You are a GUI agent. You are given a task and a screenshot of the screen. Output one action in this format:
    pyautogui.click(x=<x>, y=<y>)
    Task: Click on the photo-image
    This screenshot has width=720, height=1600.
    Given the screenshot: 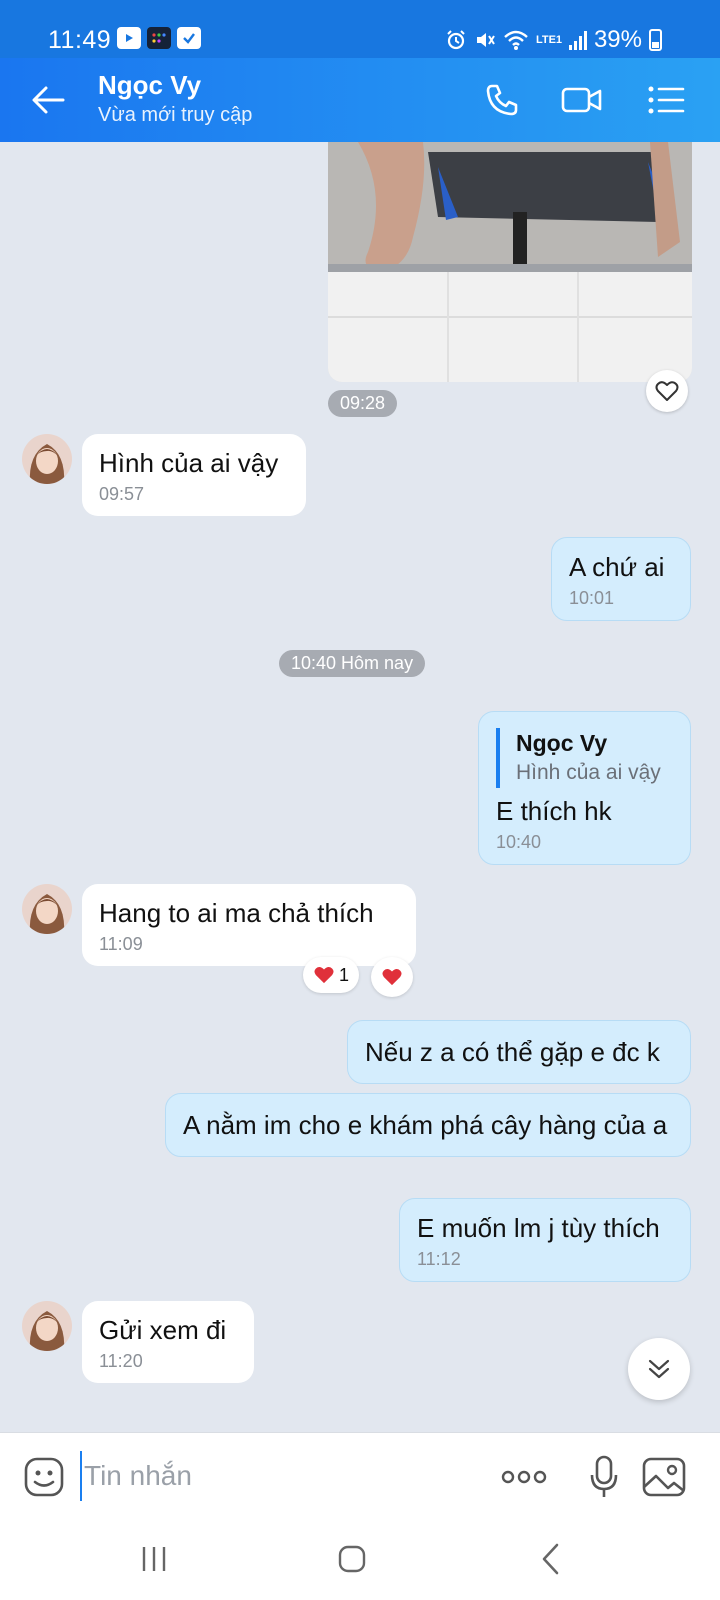 What is the action you would take?
    pyautogui.click(x=510, y=262)
    